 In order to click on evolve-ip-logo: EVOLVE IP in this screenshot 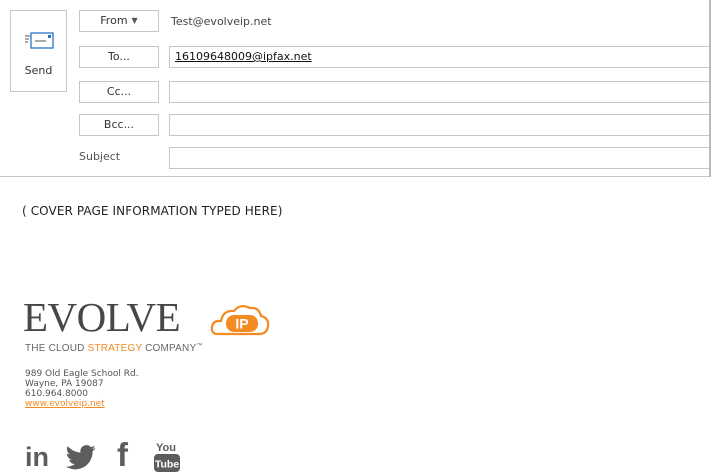, I will do `click(153, 317)`.